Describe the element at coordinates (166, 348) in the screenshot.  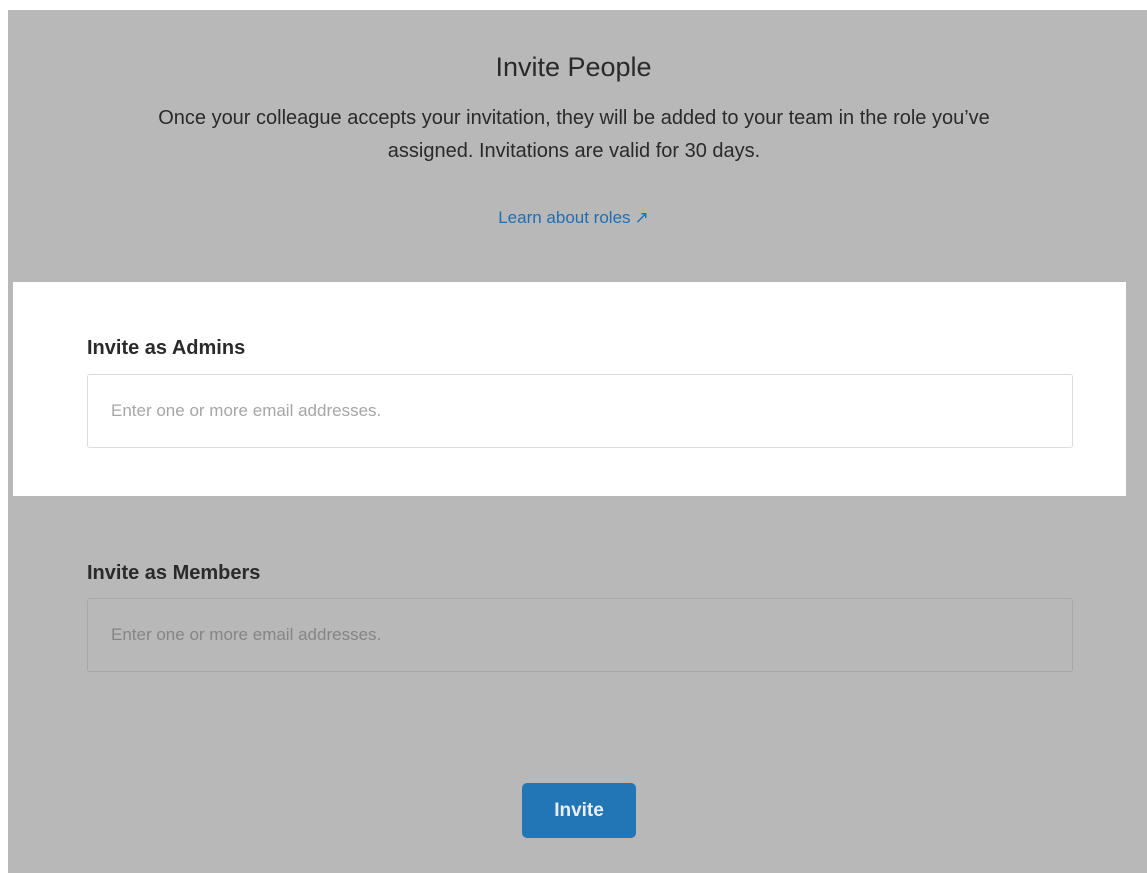
I see `admins-label: Invite as Admins` at that location.